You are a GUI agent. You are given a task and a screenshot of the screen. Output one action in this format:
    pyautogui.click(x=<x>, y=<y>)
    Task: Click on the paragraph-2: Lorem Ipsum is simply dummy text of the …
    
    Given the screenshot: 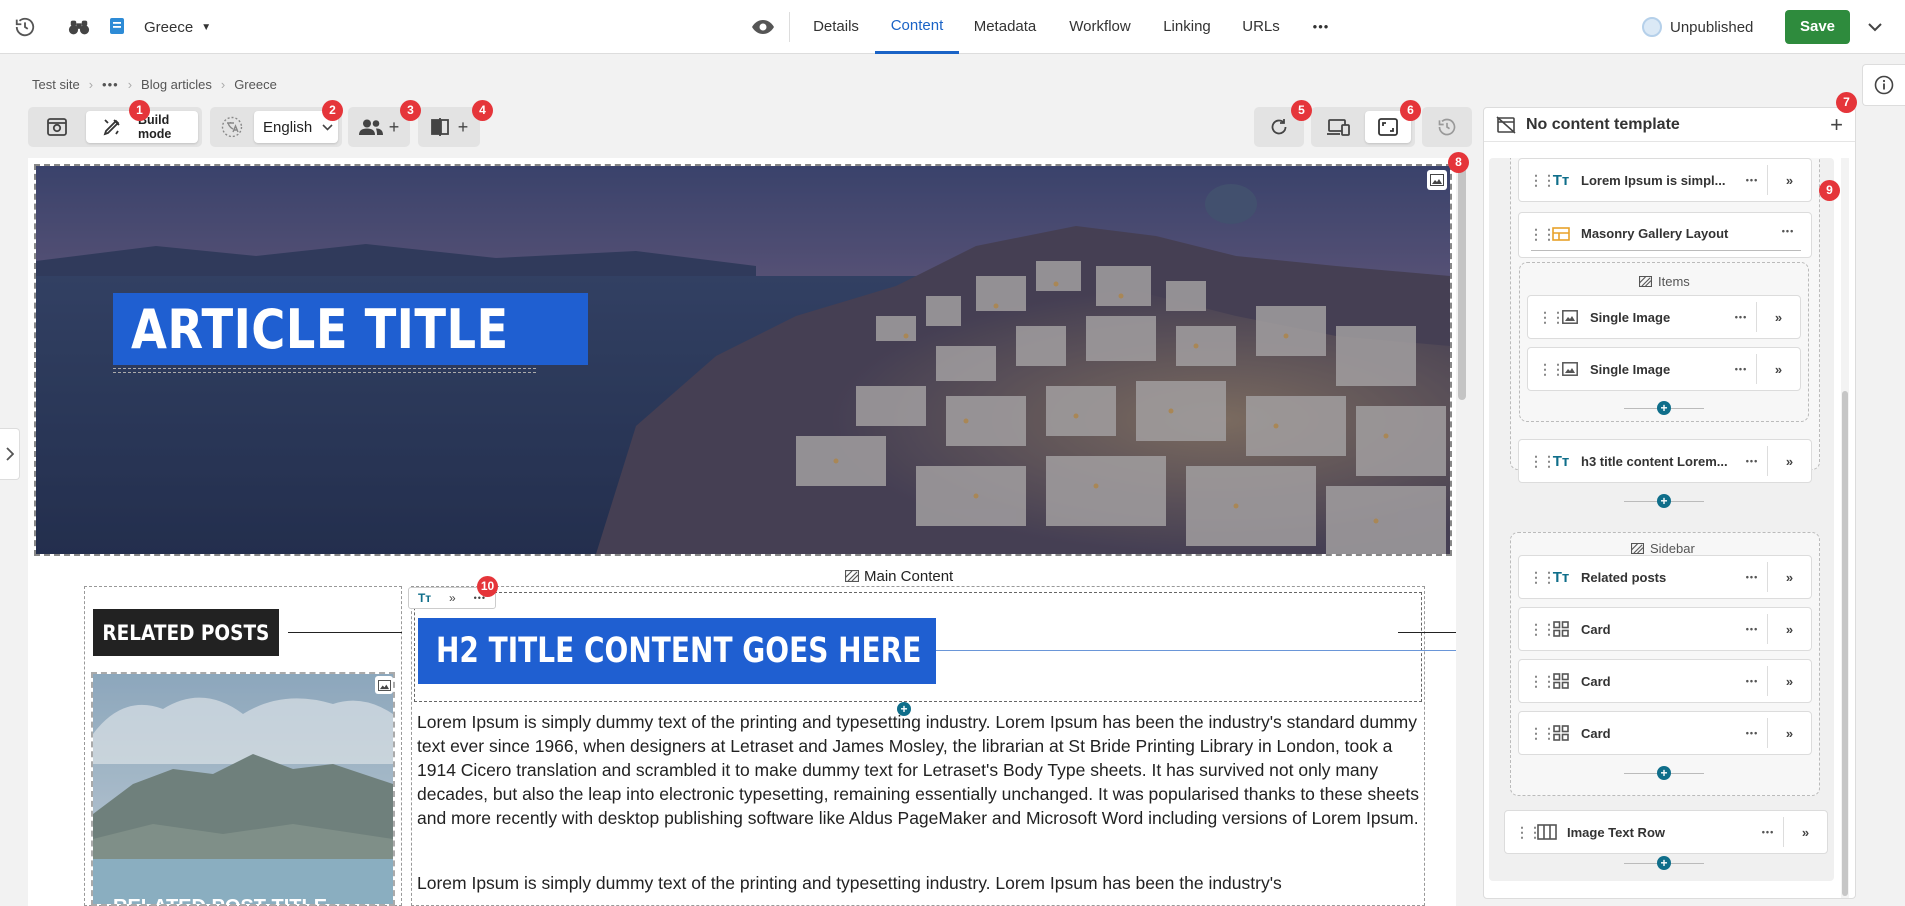 What is the action you would take?
    pyautogui.click(x=918, y=883)
    